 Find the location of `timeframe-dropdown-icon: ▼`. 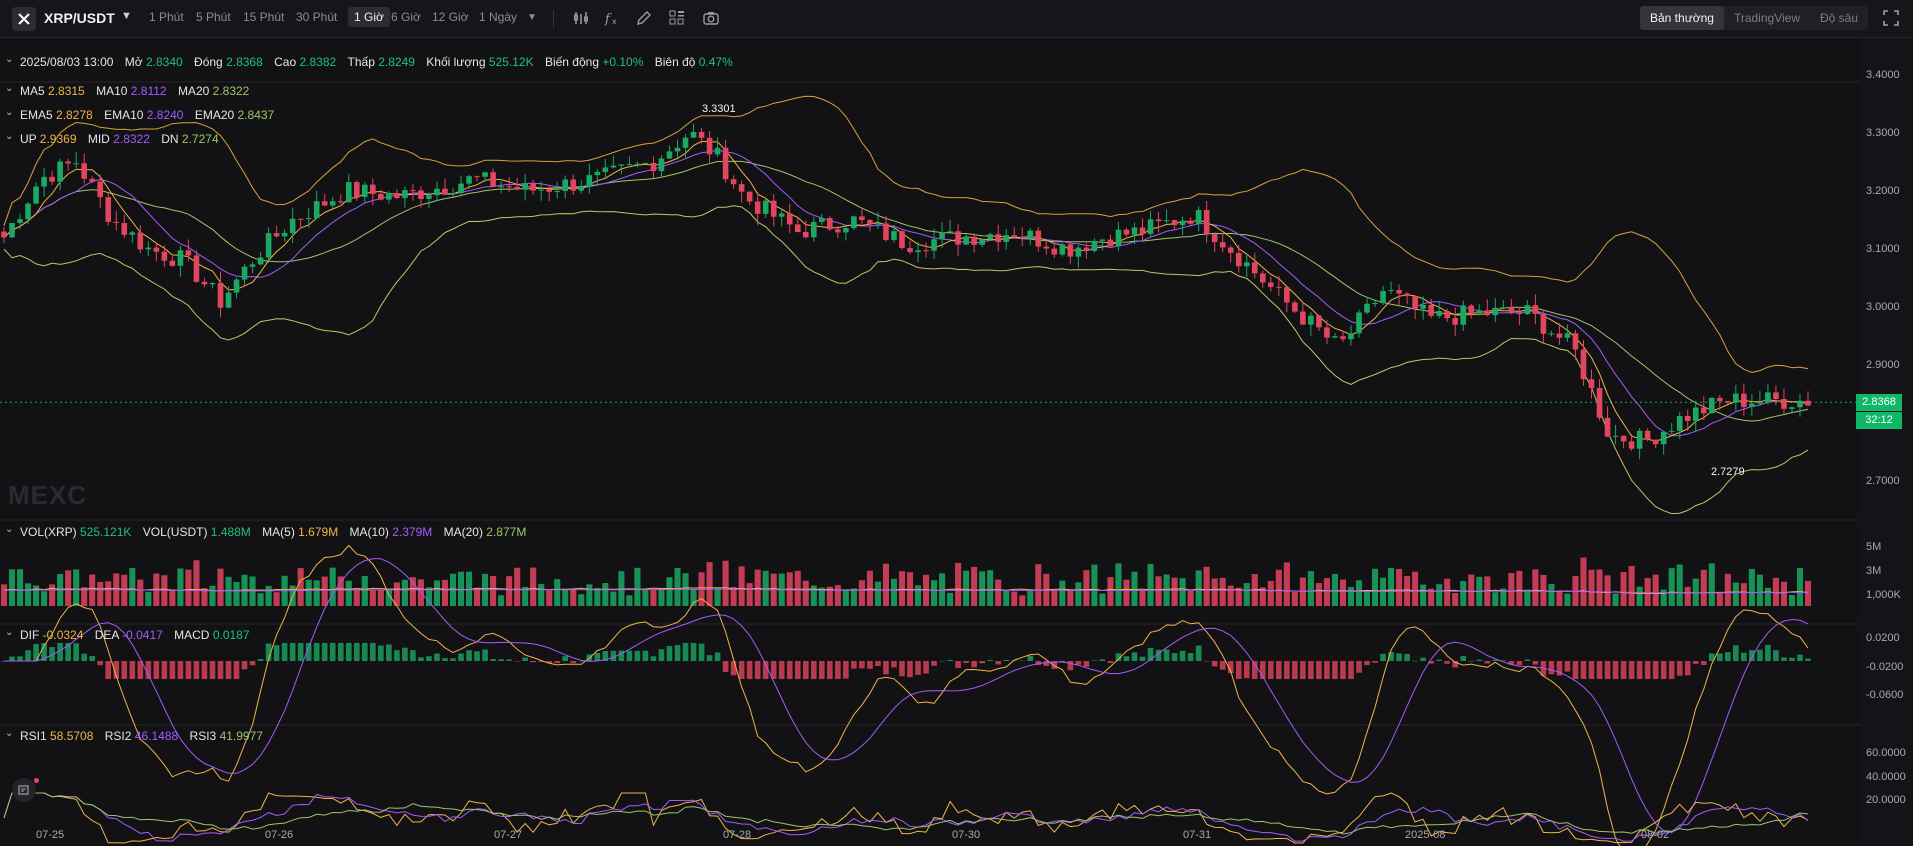

timeframe-dropdown-icon: ▼ is located at coordinates (532, 17).